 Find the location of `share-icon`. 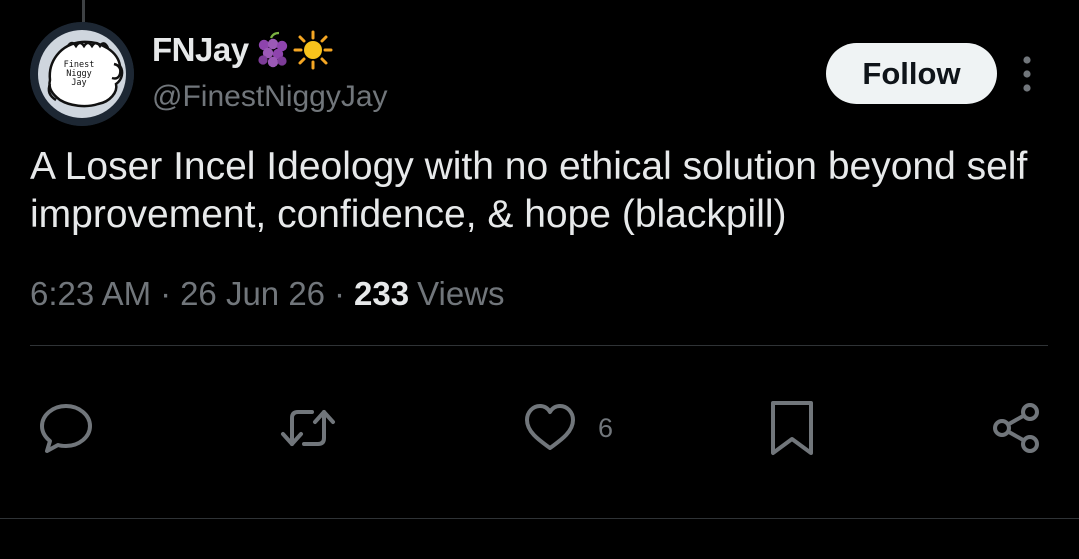

share-icon is located at coordinates (1016, 428).